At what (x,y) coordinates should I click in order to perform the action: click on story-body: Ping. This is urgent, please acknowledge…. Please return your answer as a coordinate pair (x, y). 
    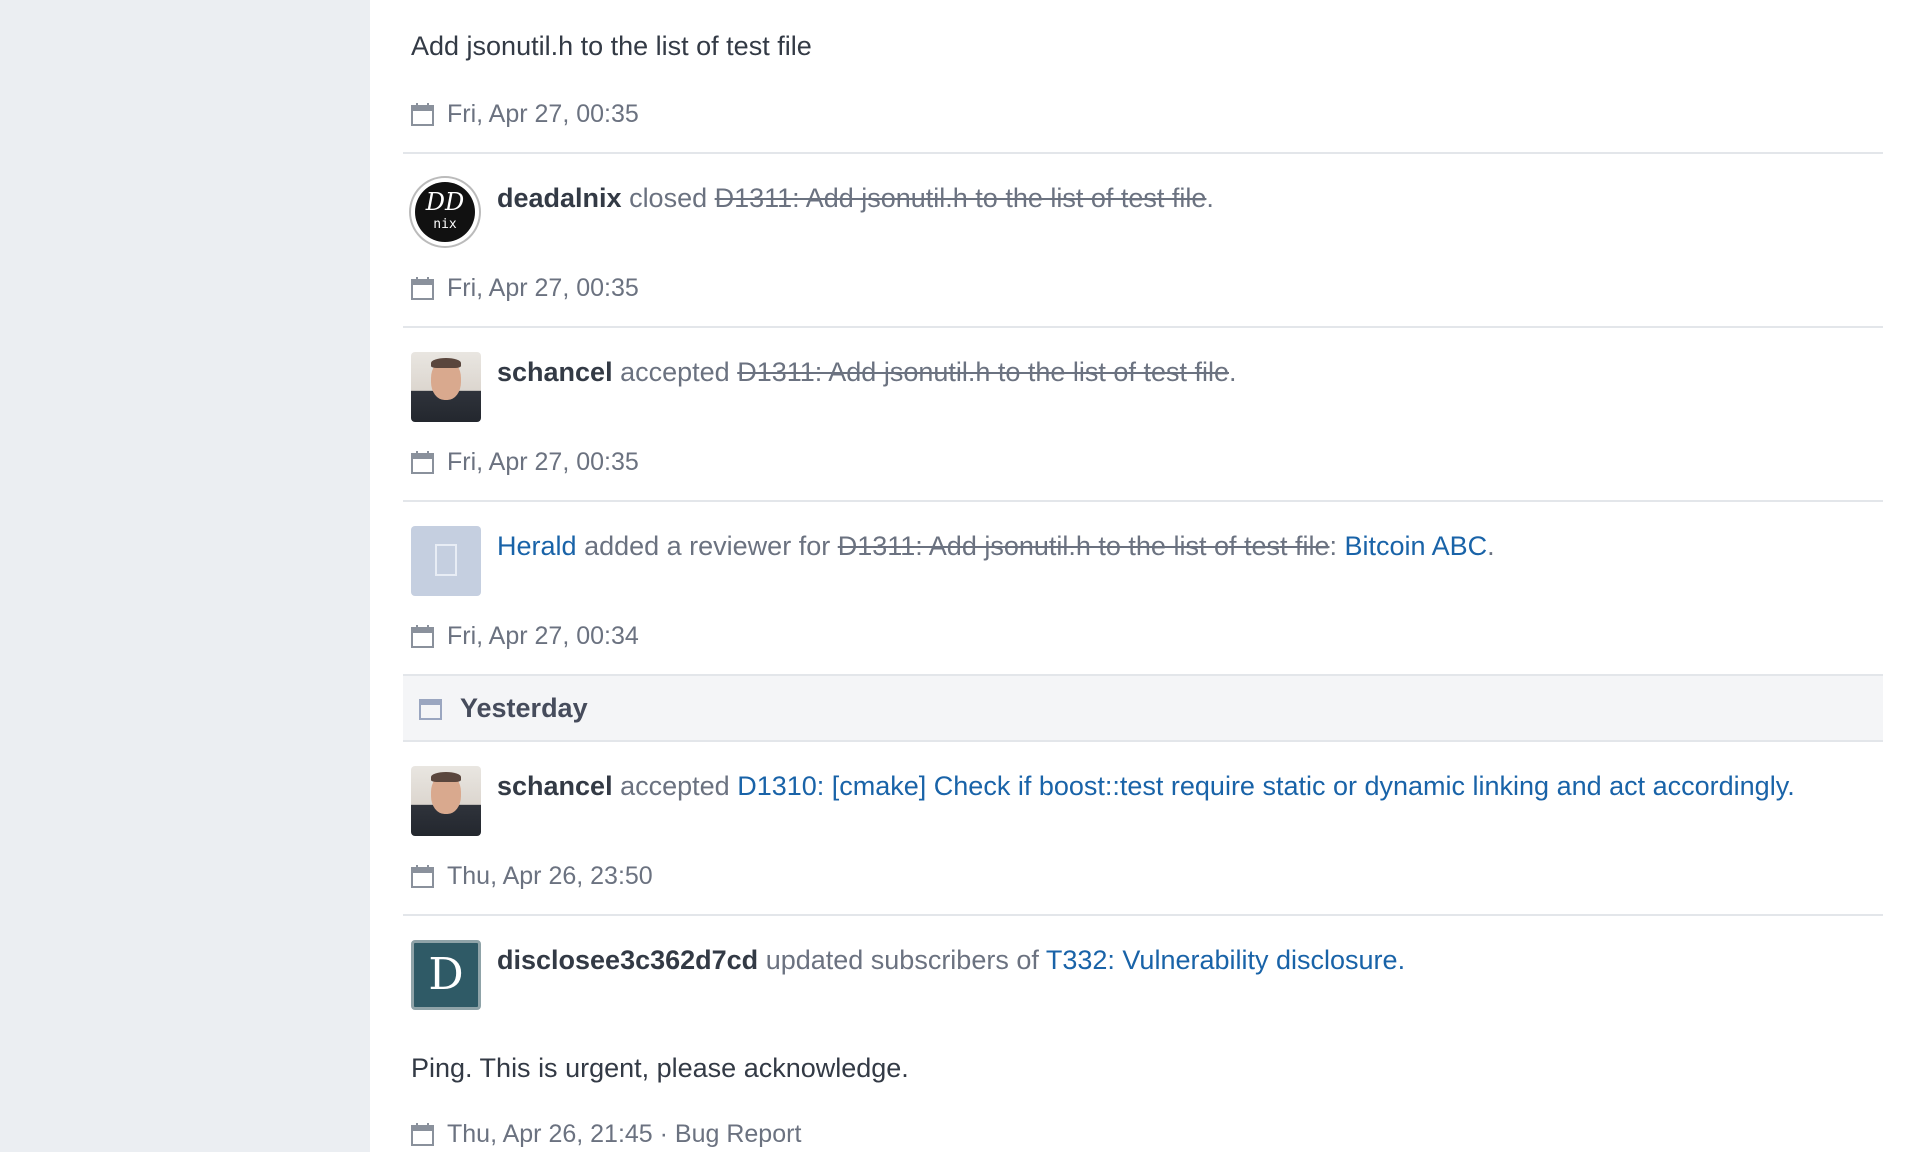
    Looking at the image, I should click on (660, 1068).